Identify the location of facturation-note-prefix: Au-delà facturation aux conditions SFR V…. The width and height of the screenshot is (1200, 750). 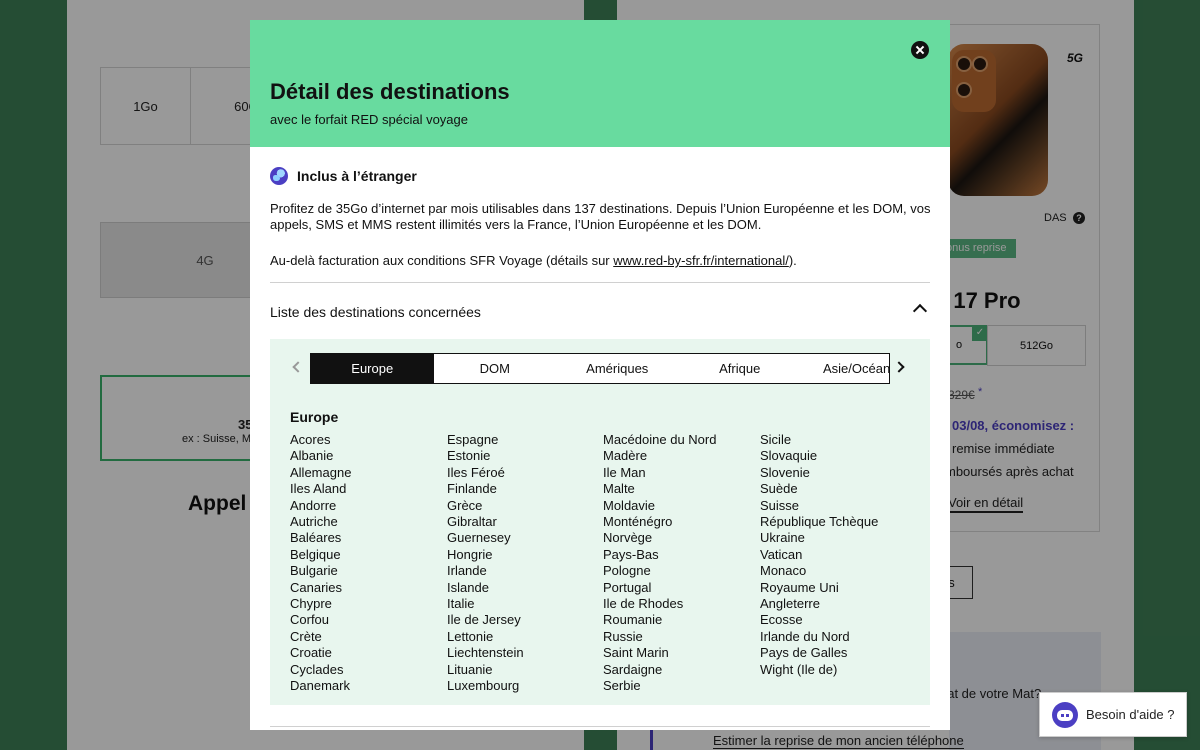
(442, 260).